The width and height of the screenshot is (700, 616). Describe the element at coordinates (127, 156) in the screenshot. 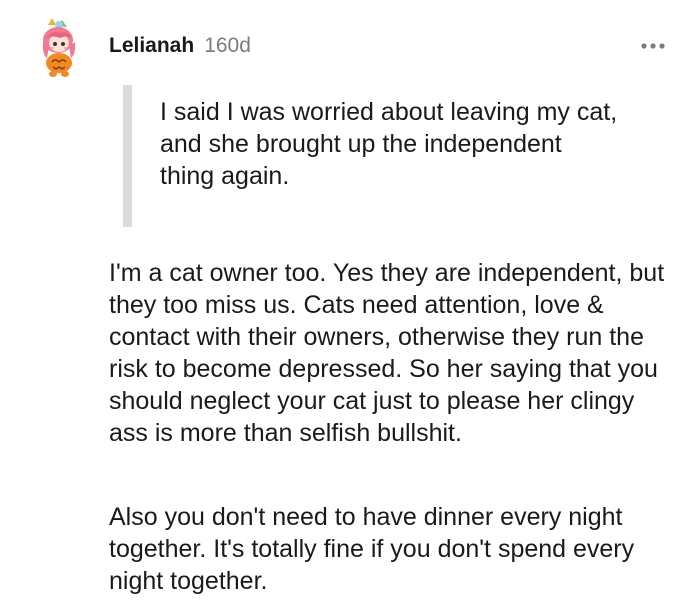

I see `quote-bar` at that location.